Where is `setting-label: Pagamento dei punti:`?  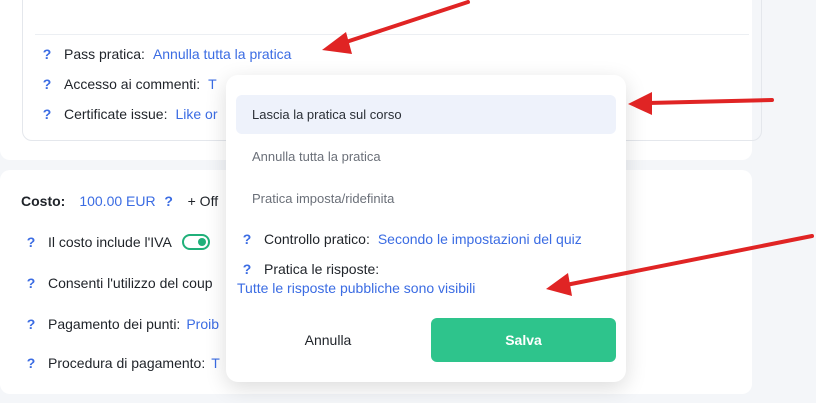
setting-label: Pagamento dei punti: is located at coordinates (114, 324).